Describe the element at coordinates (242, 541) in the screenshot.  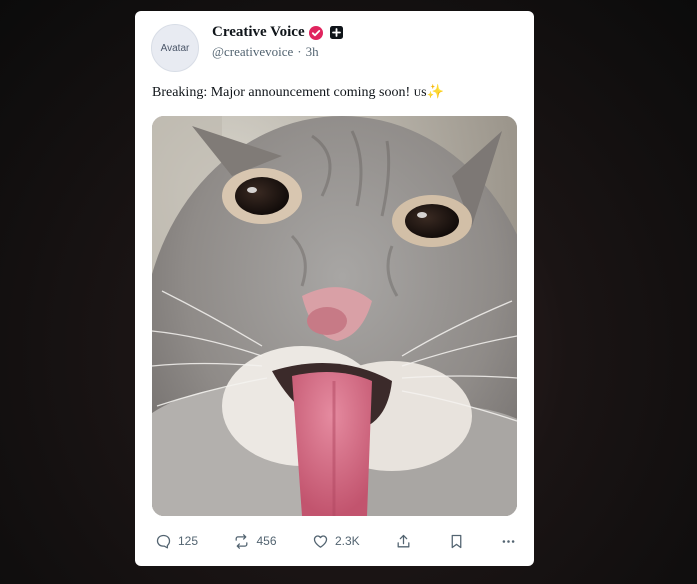
I see `repost-icon` at that location.